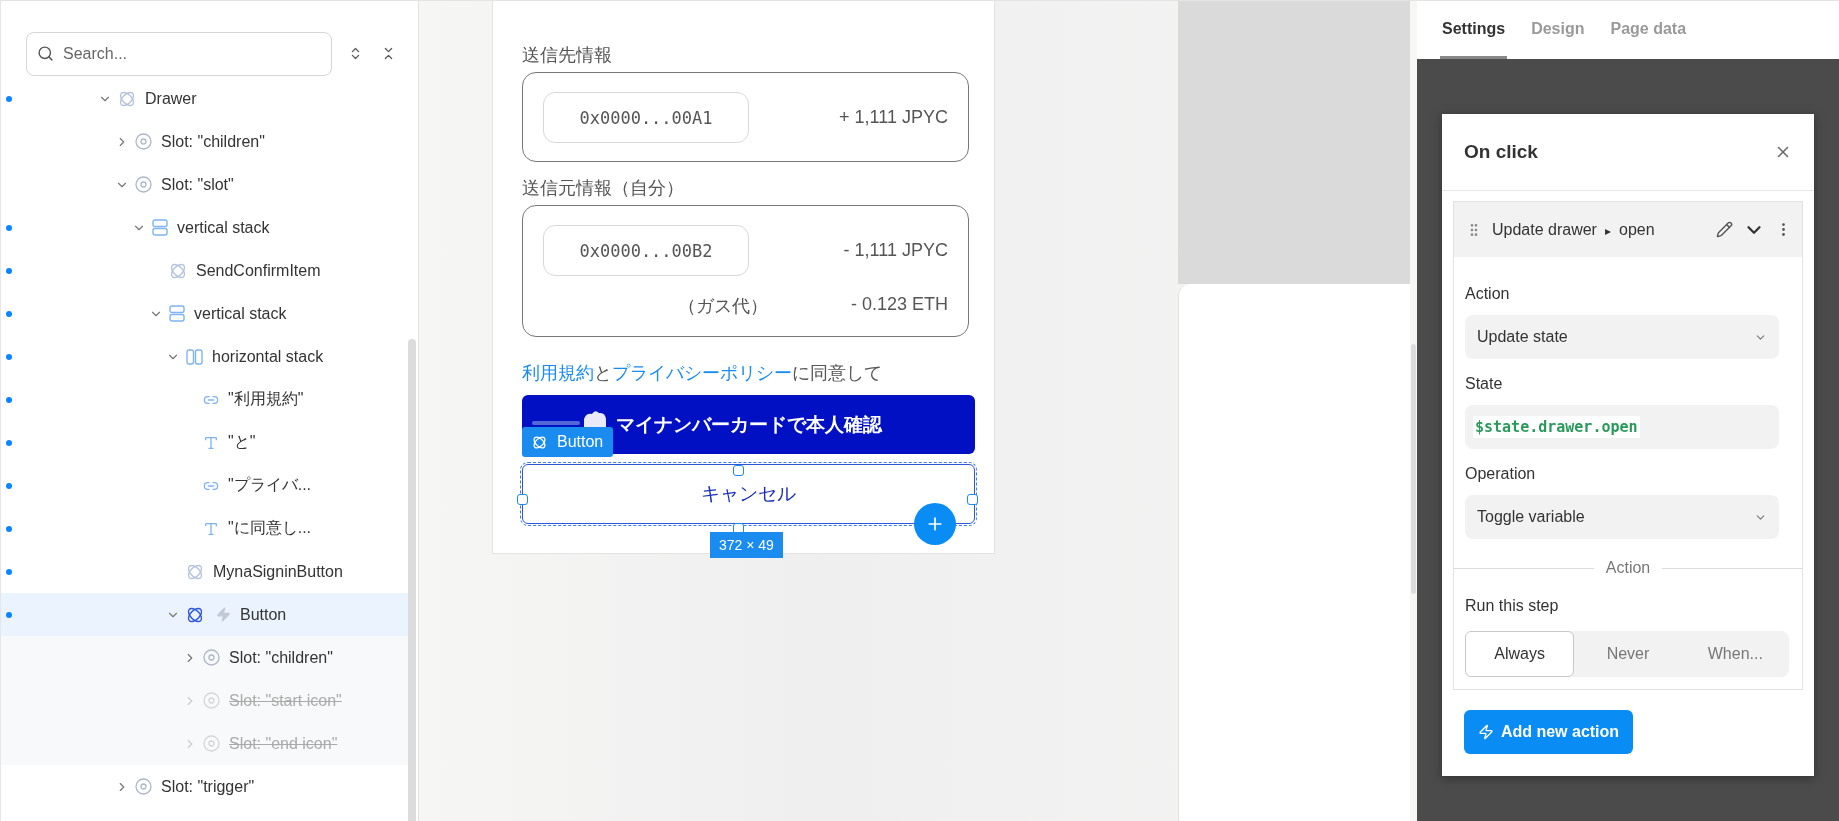  What do you see at coordinates (1501, 152) in the screenshot?
I see `dialog-title: On click` at bounding box center [1501, 152].